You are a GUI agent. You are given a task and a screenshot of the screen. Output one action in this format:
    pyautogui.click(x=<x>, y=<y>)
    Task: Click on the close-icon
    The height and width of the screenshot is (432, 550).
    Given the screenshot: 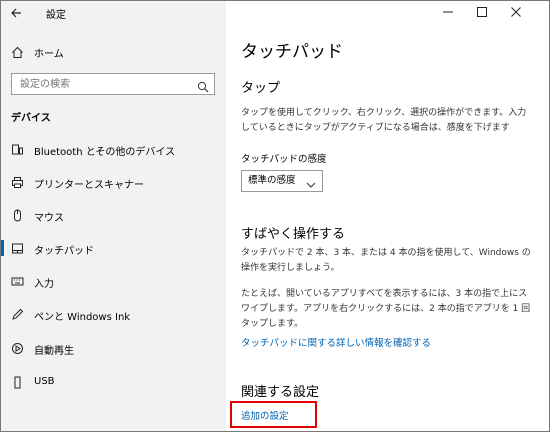 What is the action you would take?
    pyautogui.click(x=516, y=12)
    